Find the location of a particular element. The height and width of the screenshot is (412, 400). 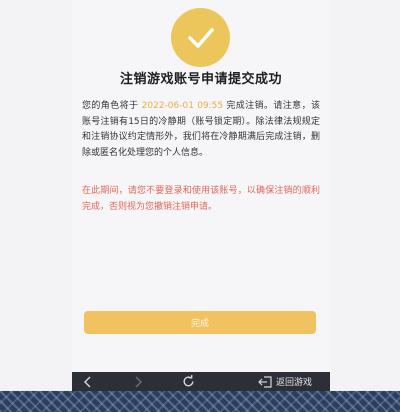

refresh-button is located at coordinates (188, 381).